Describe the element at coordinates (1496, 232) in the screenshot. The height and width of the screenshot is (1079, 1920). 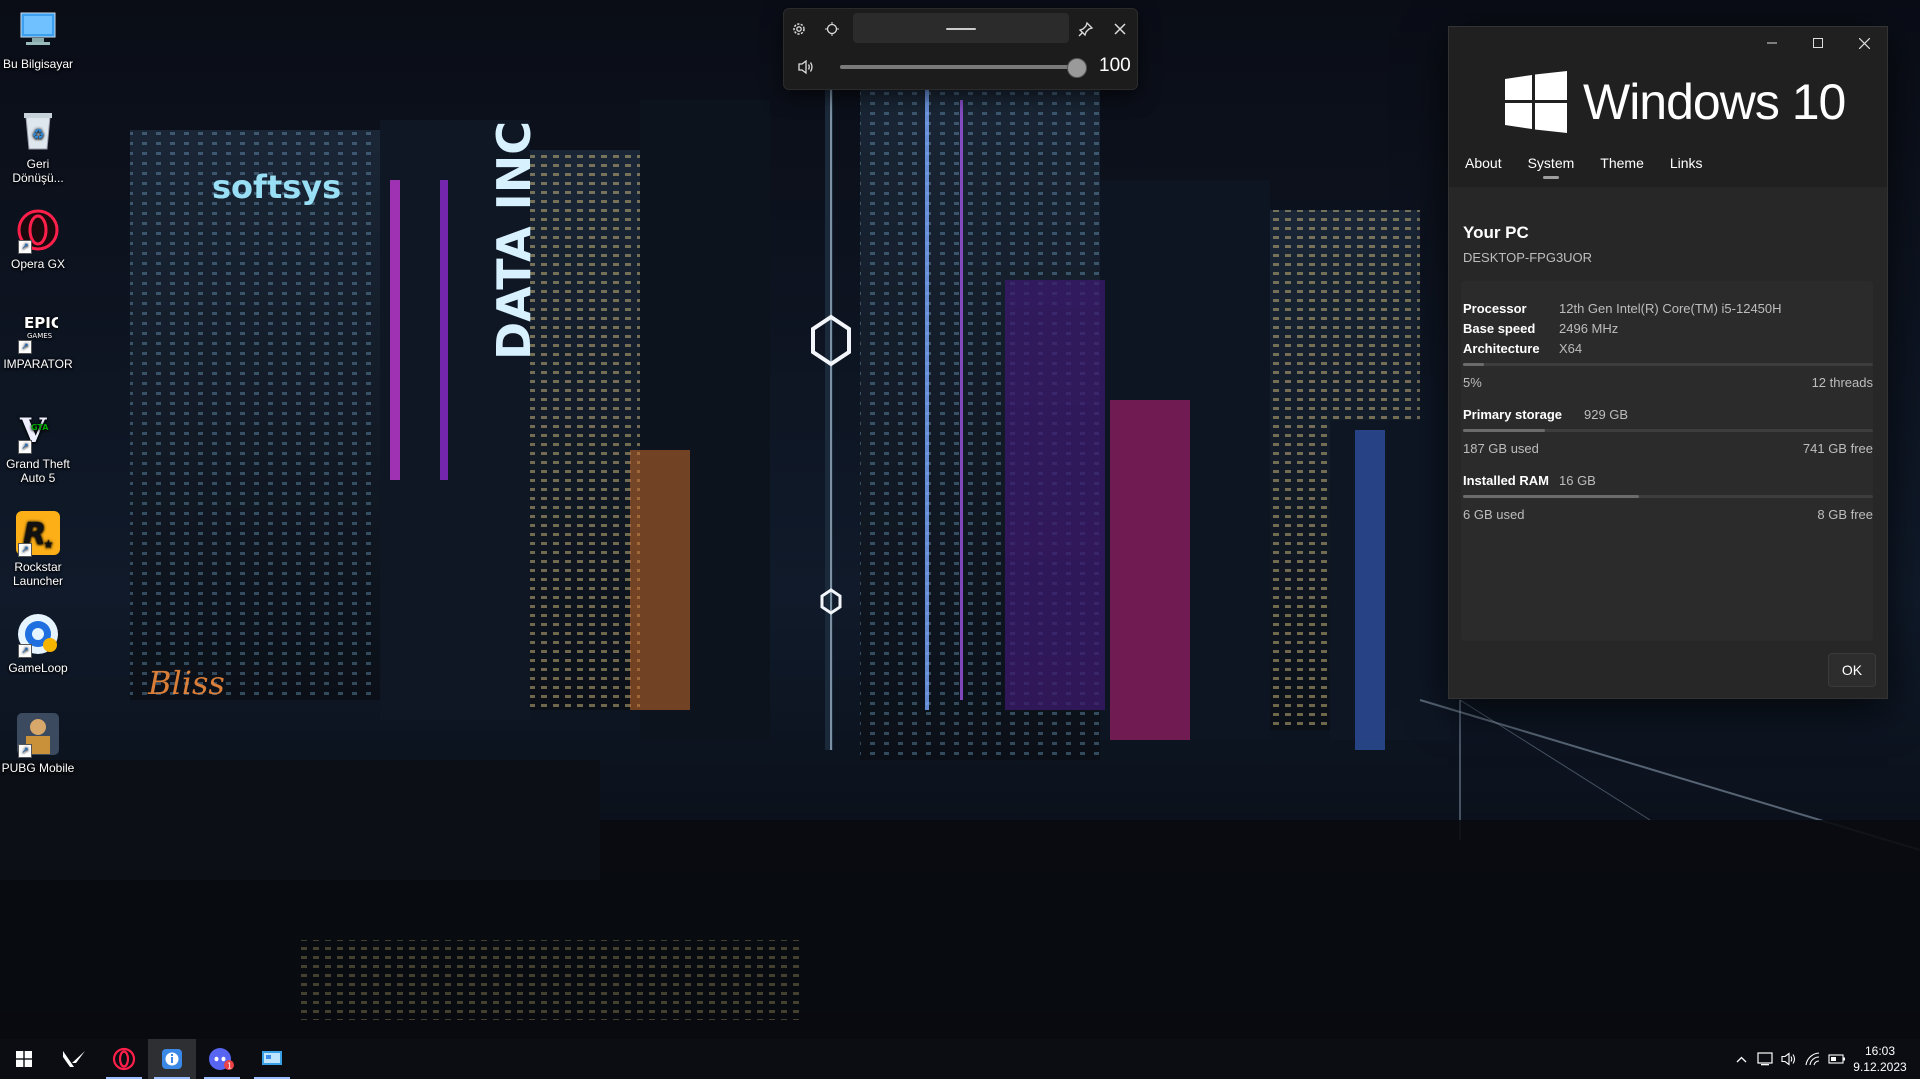
I see `your-pc-title: Your PC` at that location.